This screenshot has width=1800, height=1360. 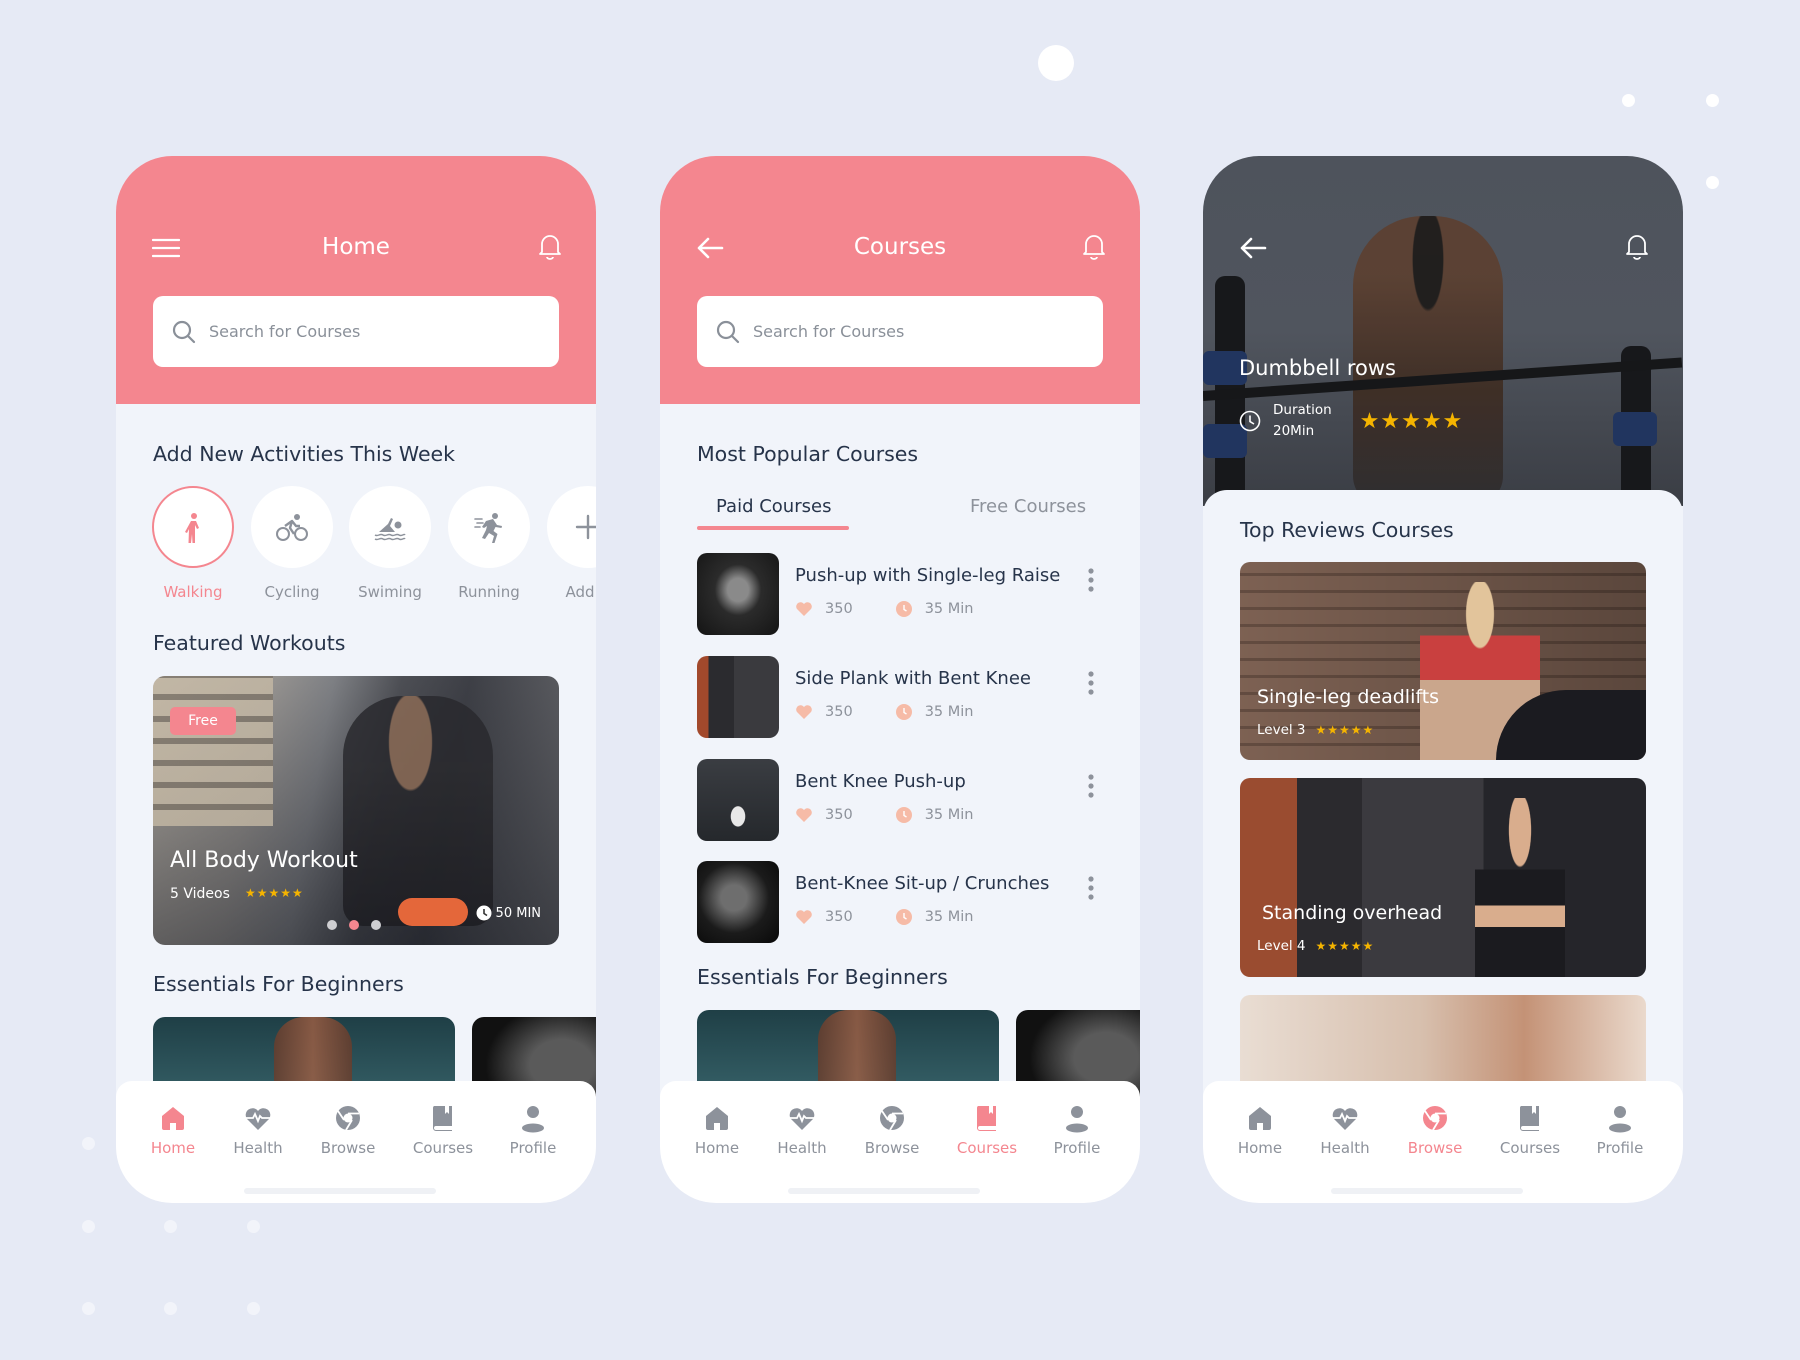 What do you see at coordinates (1348, 697) in the screenshot?
I see `card-title: Single-leg deadlifts` at bounding box center [1348, 697].